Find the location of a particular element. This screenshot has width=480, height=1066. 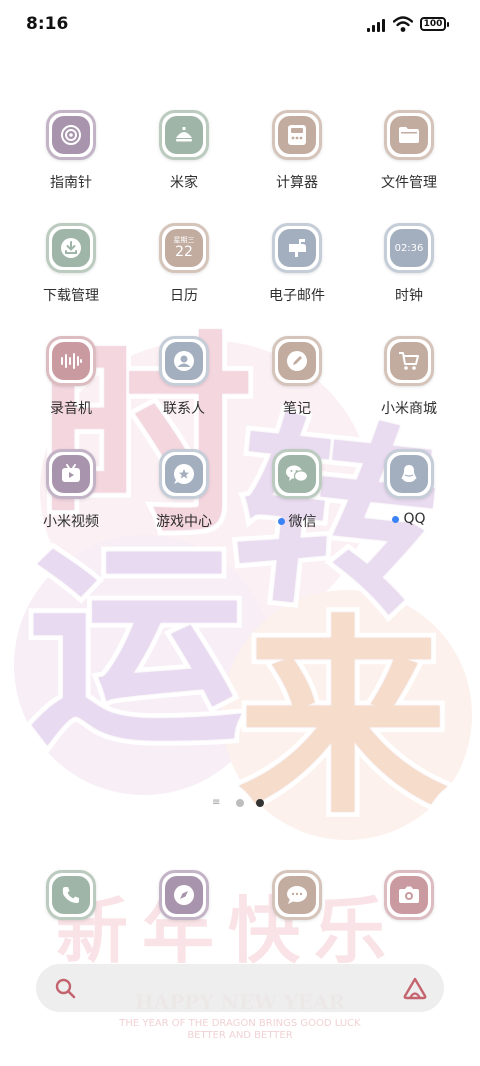

battery-icon: 100 is located at coordinates (434, 24).